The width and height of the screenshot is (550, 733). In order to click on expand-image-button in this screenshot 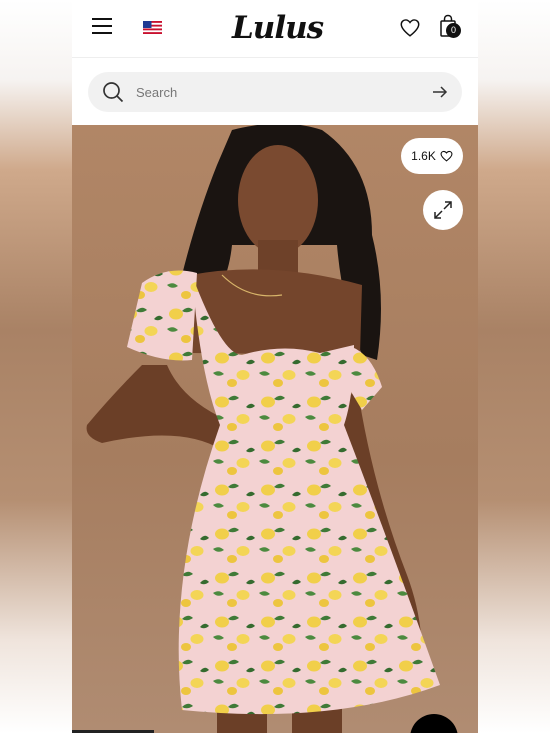, I will do `click(443, 210)`.